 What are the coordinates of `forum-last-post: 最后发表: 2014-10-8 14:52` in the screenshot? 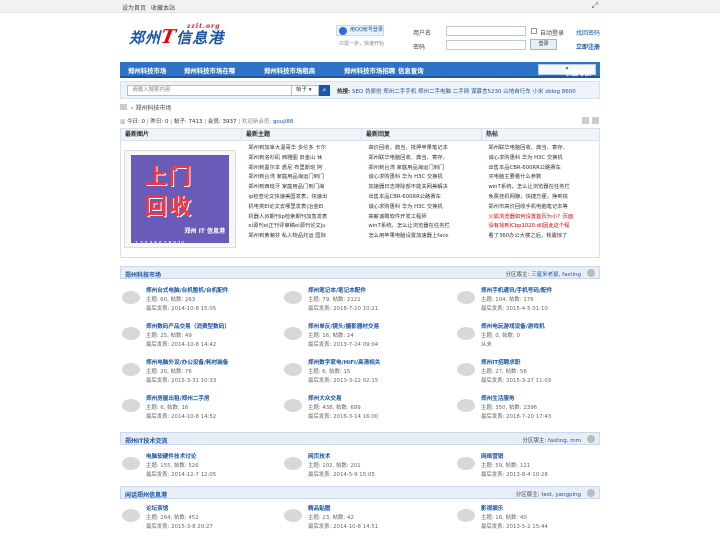 It's located at (181, 416).